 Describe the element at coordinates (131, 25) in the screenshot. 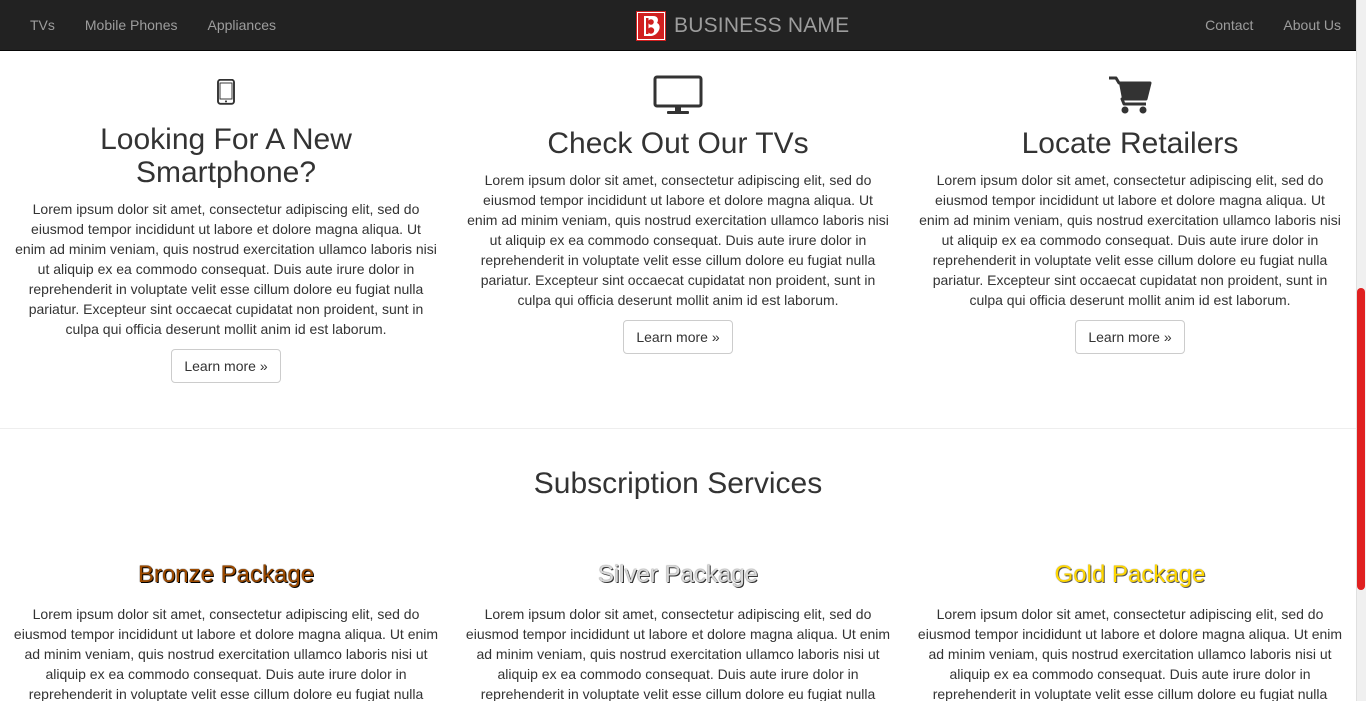

I see `nav-link-mobile-phones: Mobile Phones` at that location.